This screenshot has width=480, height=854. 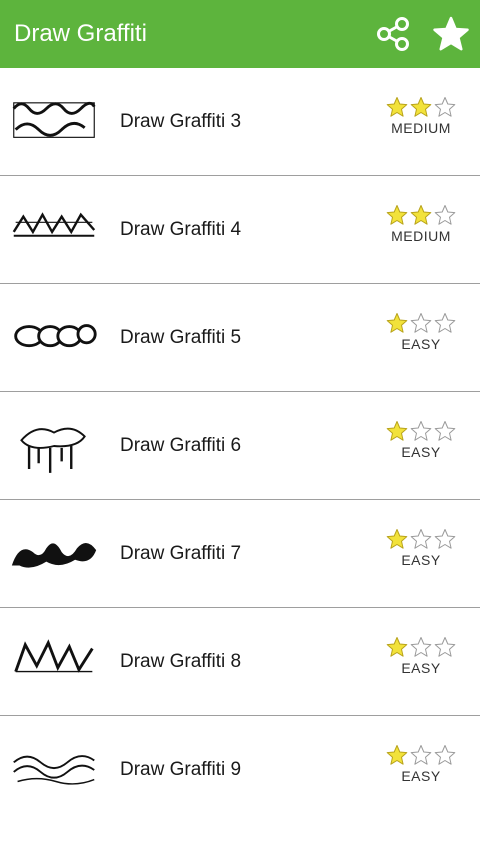 I want to click on item-title: Draw Graffiti 7, so click(x=181, y=553).